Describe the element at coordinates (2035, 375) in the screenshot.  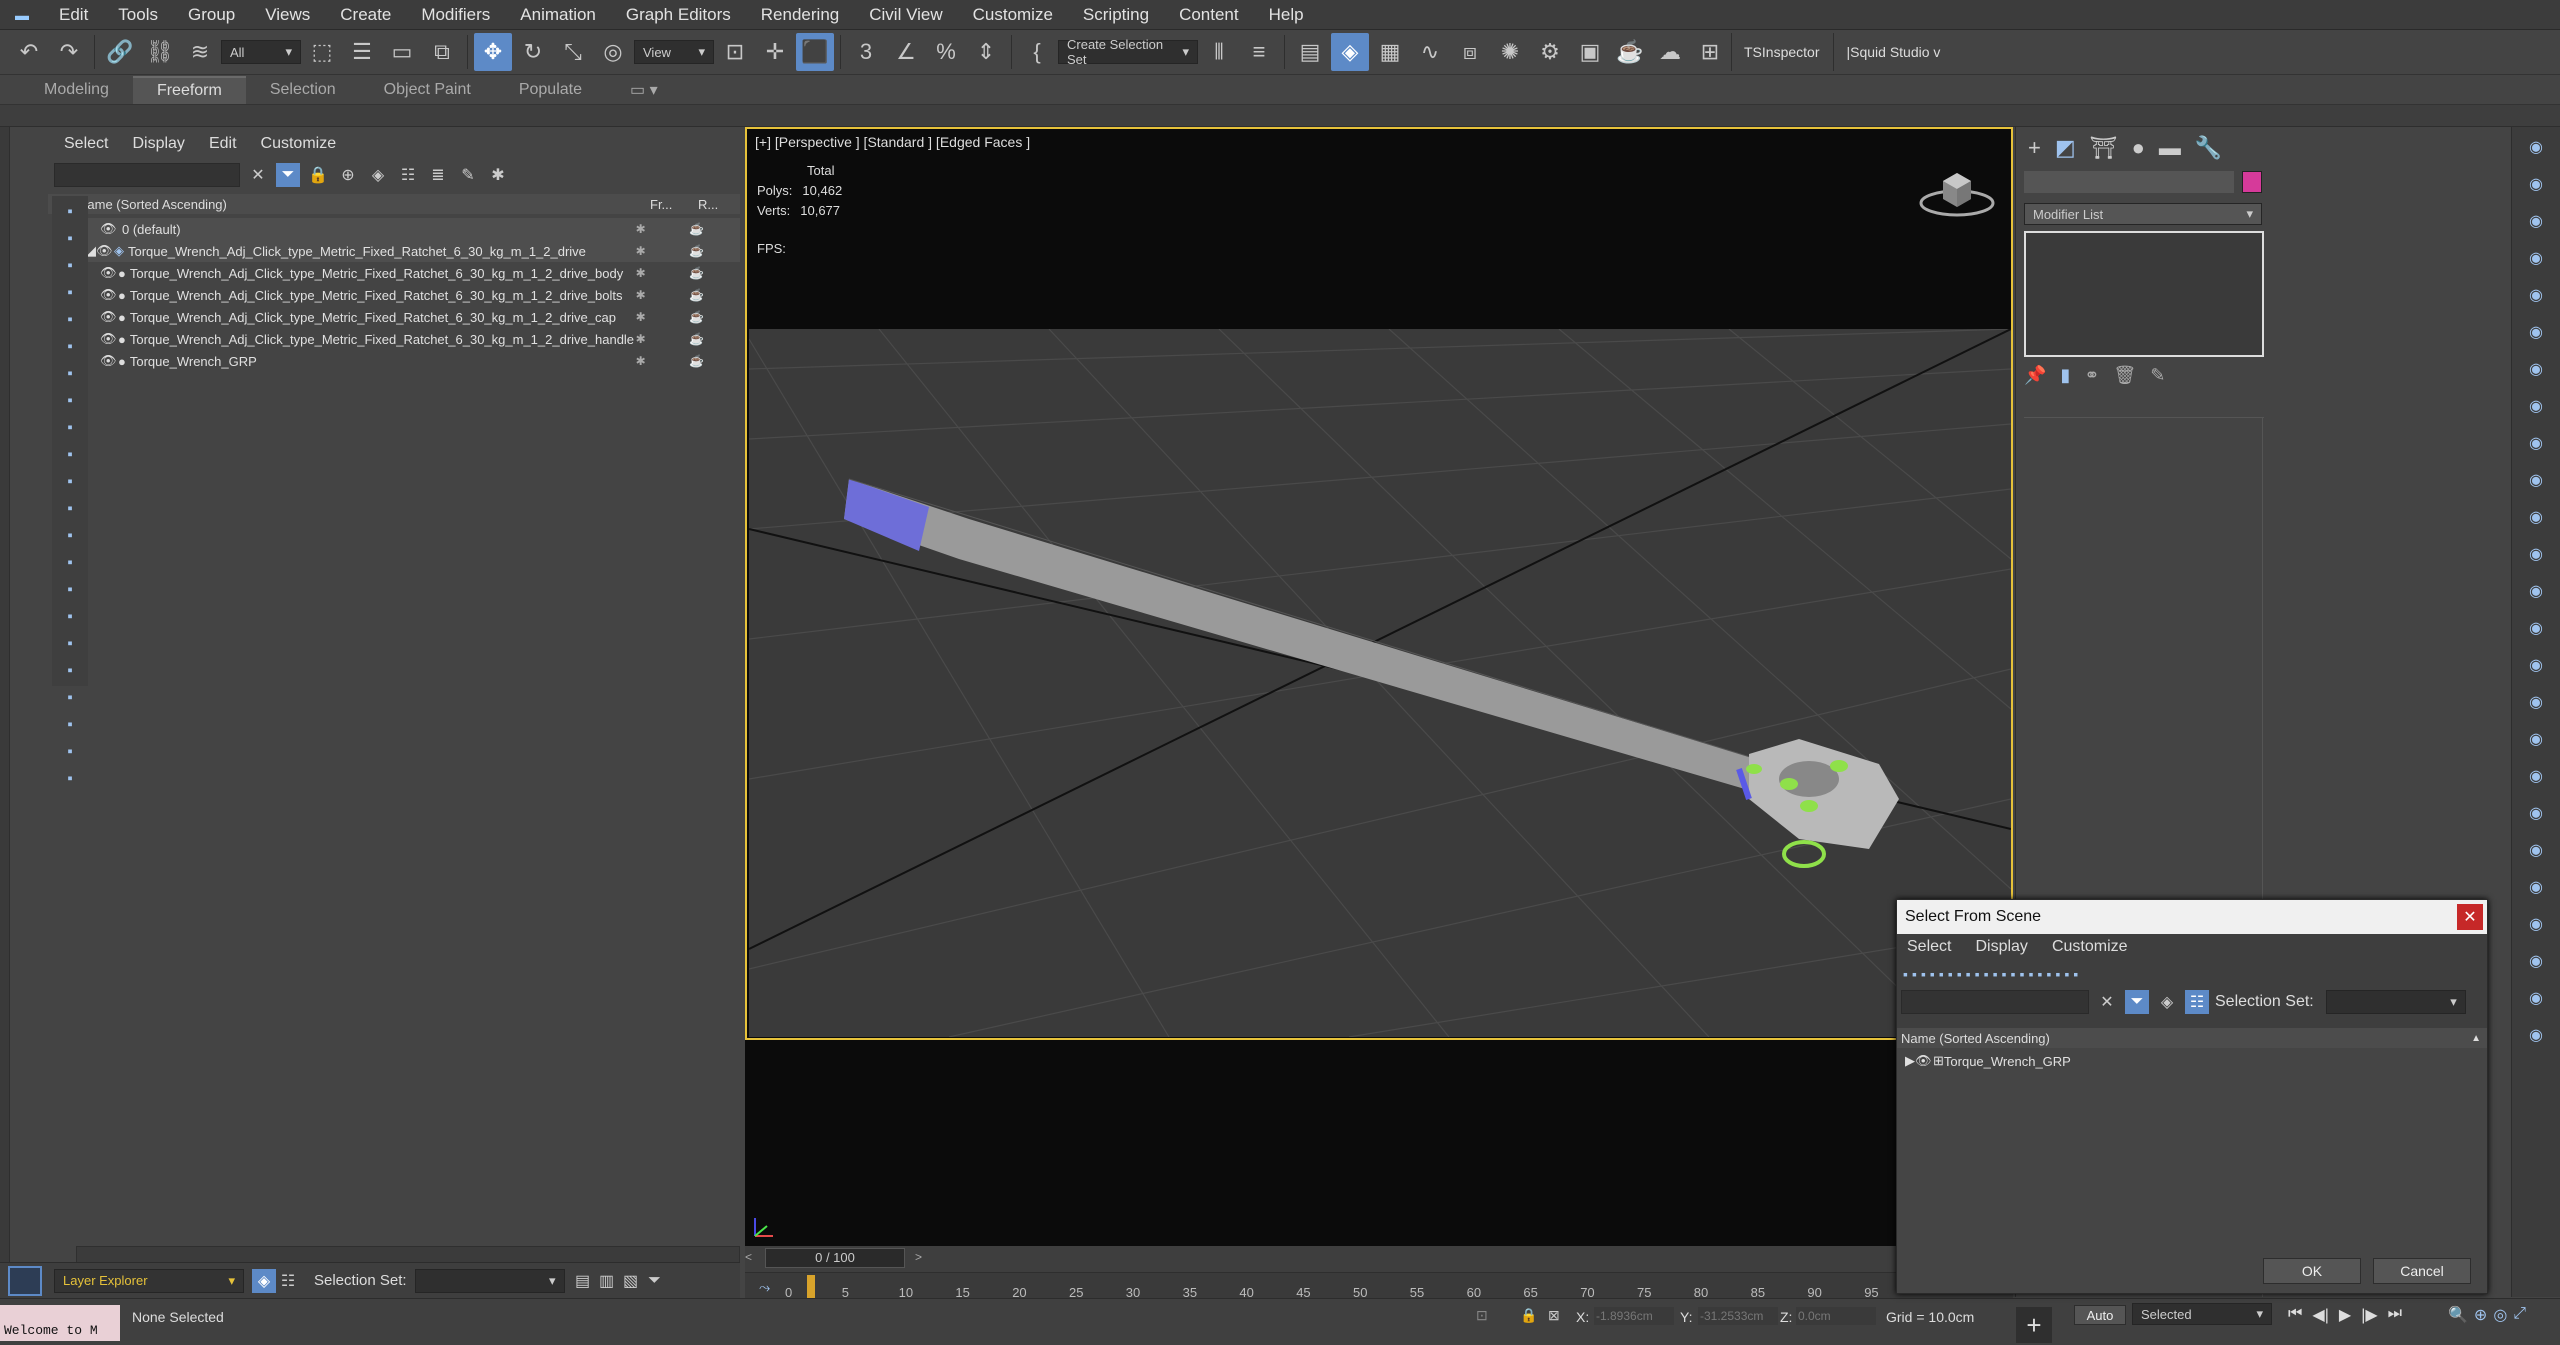
I see `pin-stack-icon: 📌` at that location.